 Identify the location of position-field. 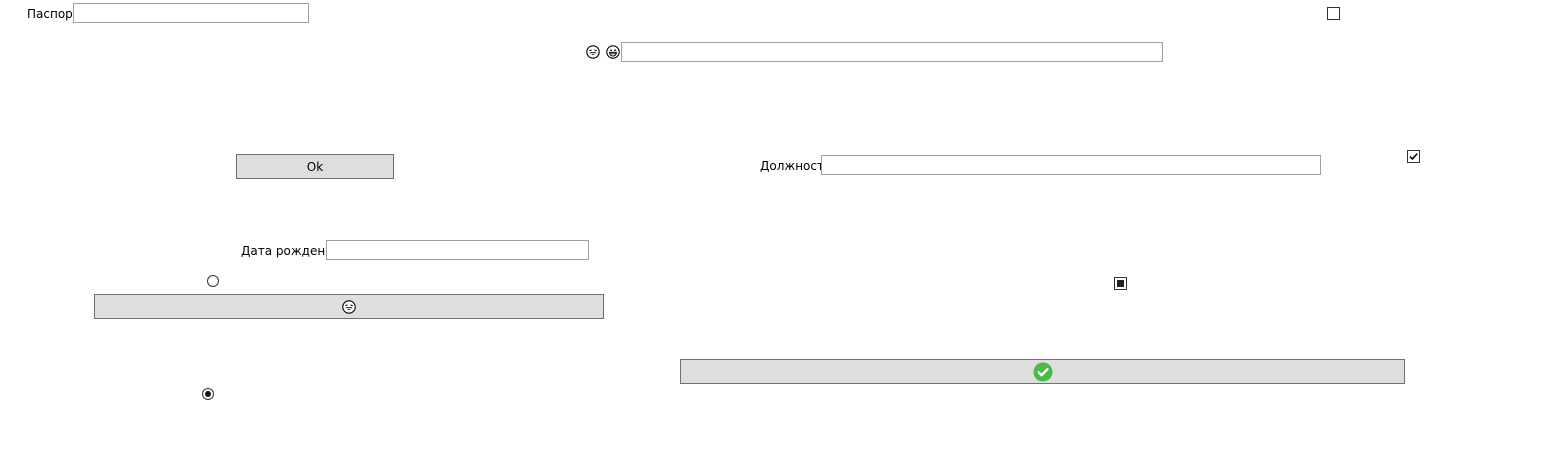
(1071, 165).